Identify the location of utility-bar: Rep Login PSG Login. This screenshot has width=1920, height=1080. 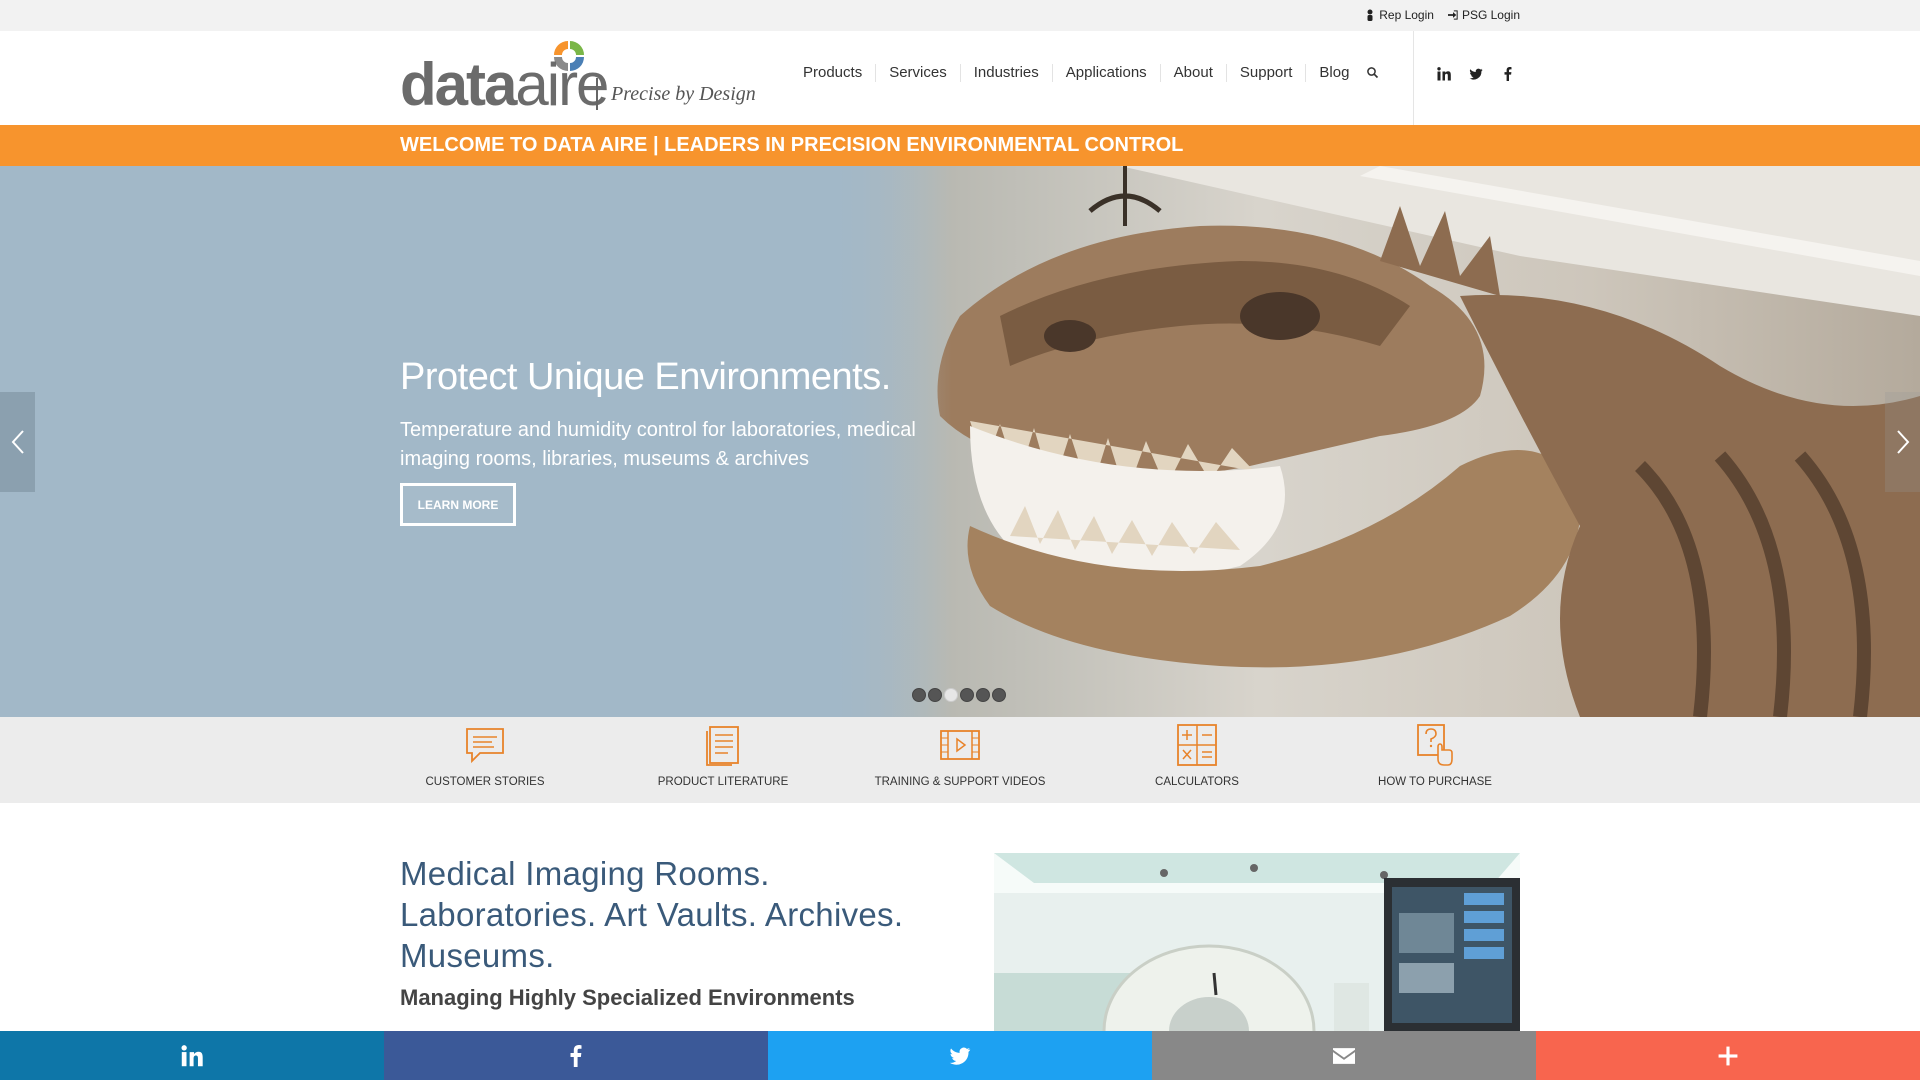
(960, 15).